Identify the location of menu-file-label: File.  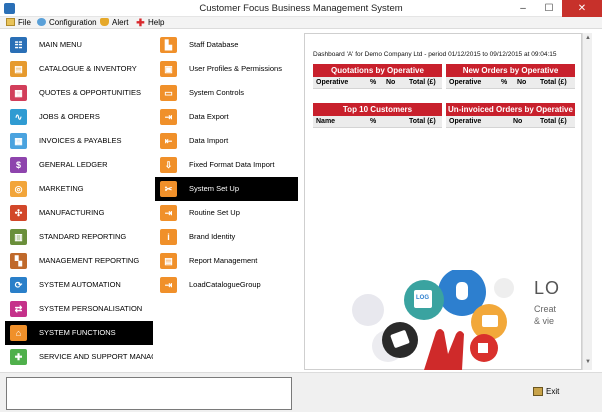
(24, 22).